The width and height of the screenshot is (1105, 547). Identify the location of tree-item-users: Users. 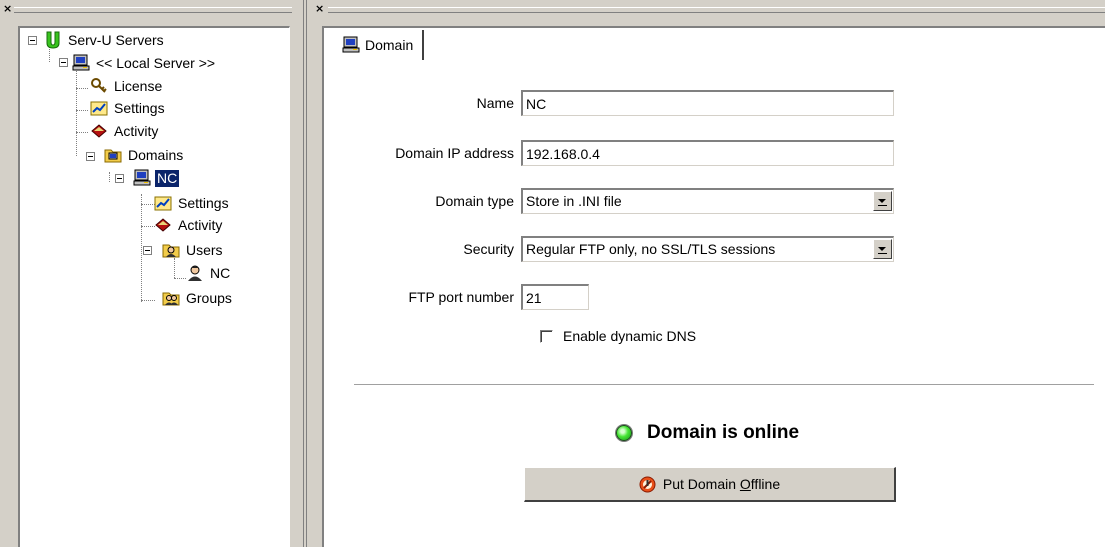
(193, 250).